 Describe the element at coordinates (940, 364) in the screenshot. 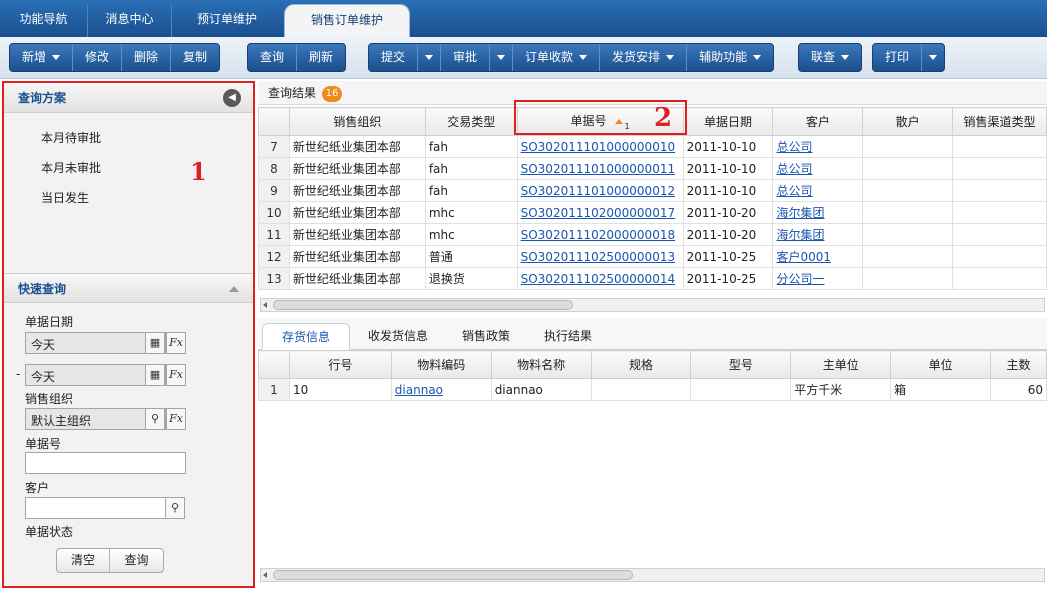

I see `col-header-unit: 单位` at that location.